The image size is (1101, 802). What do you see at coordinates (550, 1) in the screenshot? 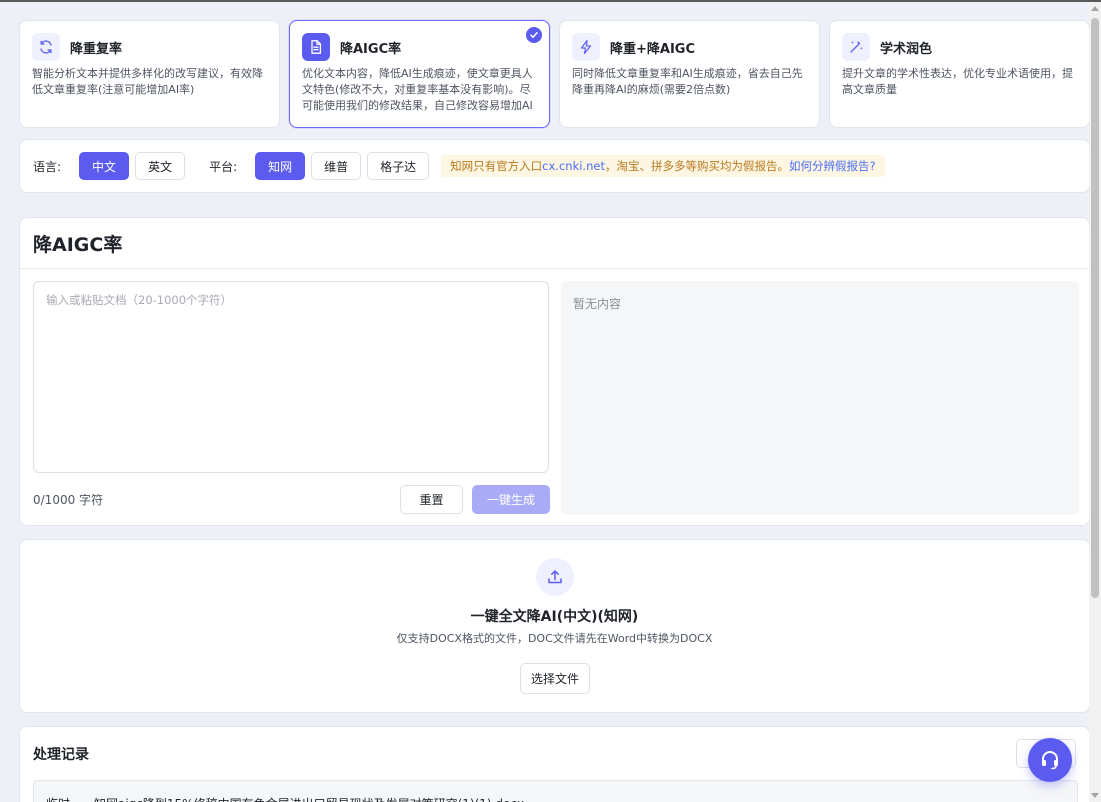
I see `window-top-border` at bounding box center [550, 1].